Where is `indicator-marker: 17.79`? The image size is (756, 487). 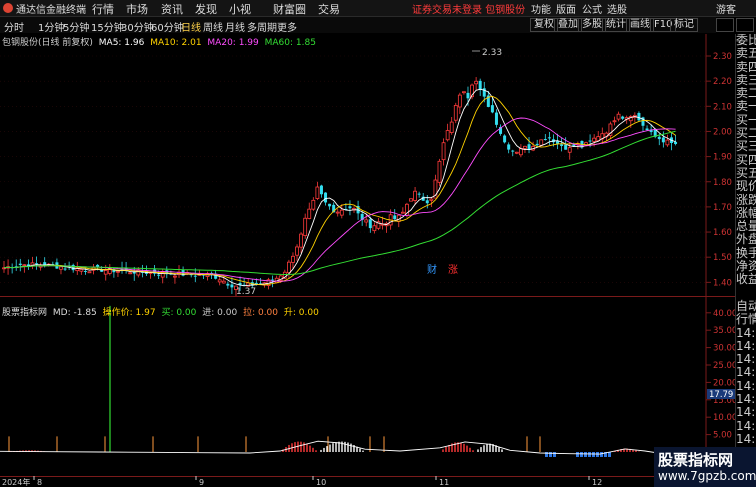
indicator-marker: 17.79 is located at coordinates (721, 395).